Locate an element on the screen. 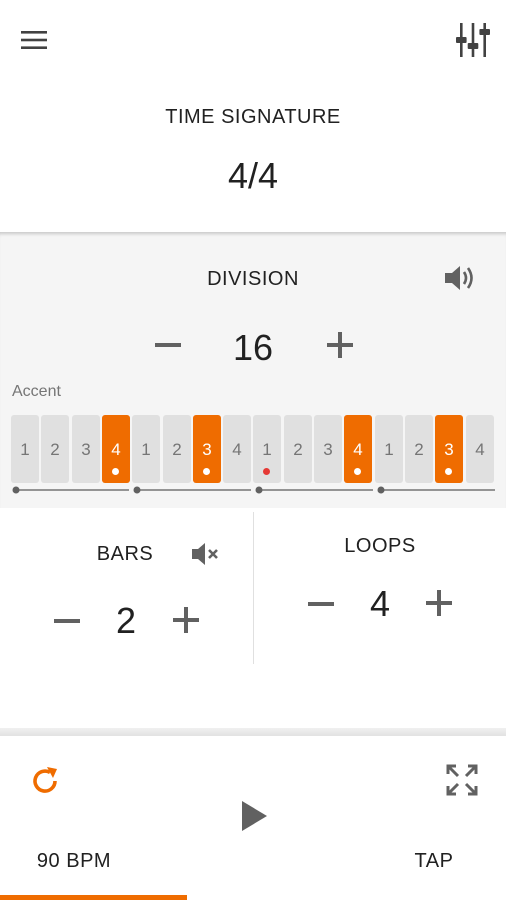  bars-decrease-button is located at coordinates (67, 621).